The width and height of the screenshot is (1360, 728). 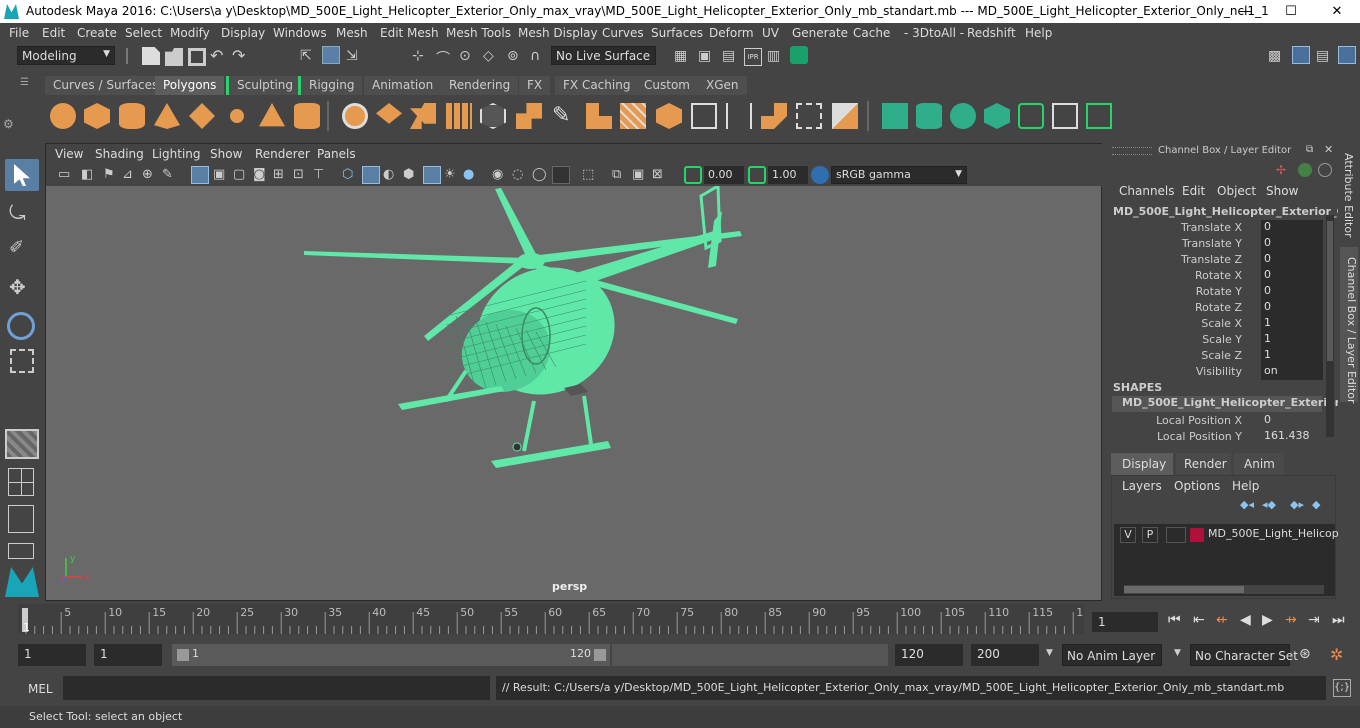 What do you see at coordinates (788, 175) in the screenshot?
I see `gamma-field: 1.00` at bounding box center [788, 175].